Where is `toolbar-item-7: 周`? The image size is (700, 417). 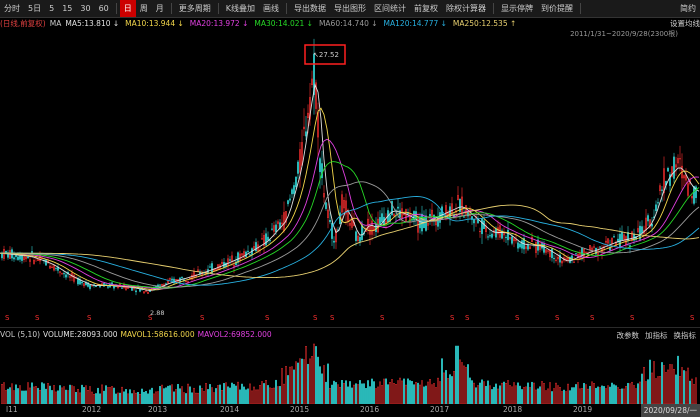
toolbar-item-7: 周 is located at coordinates (144, 8).